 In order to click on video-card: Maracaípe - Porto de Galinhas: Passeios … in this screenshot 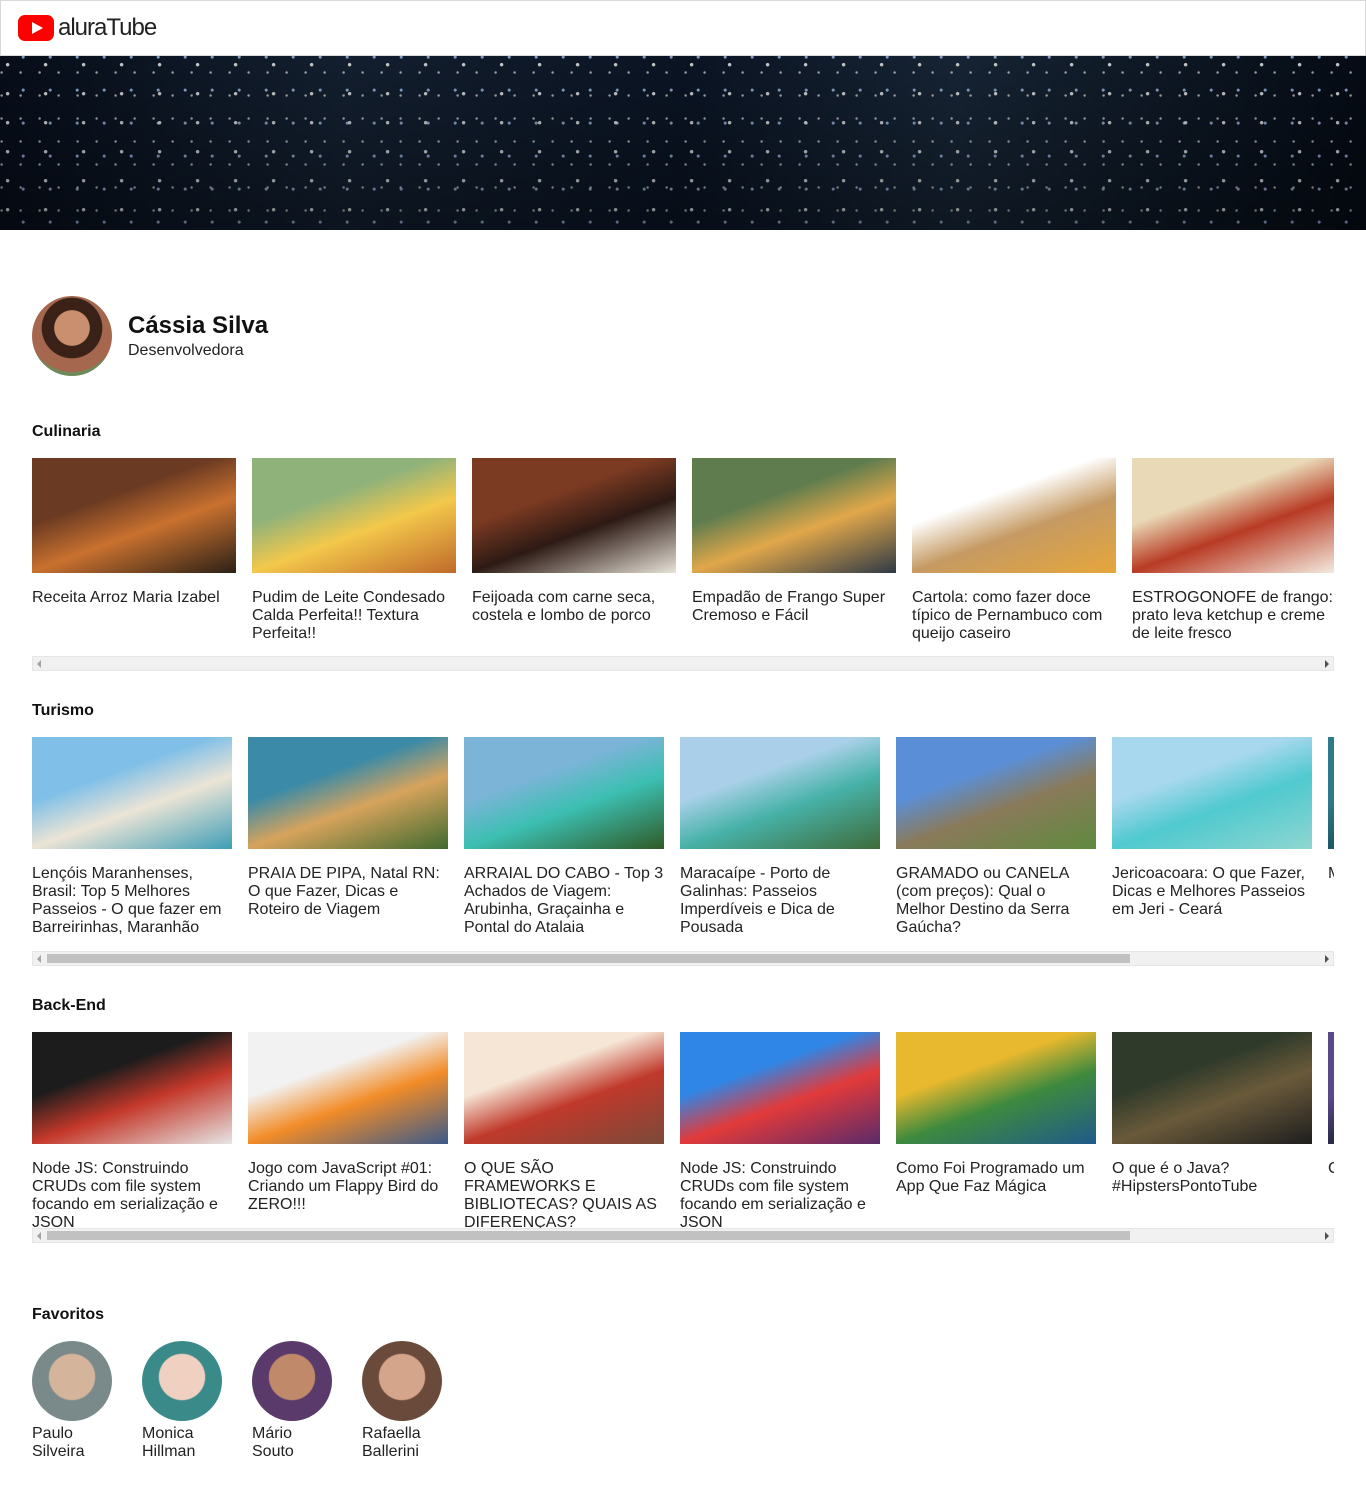, I will do `click(780, 844)`.